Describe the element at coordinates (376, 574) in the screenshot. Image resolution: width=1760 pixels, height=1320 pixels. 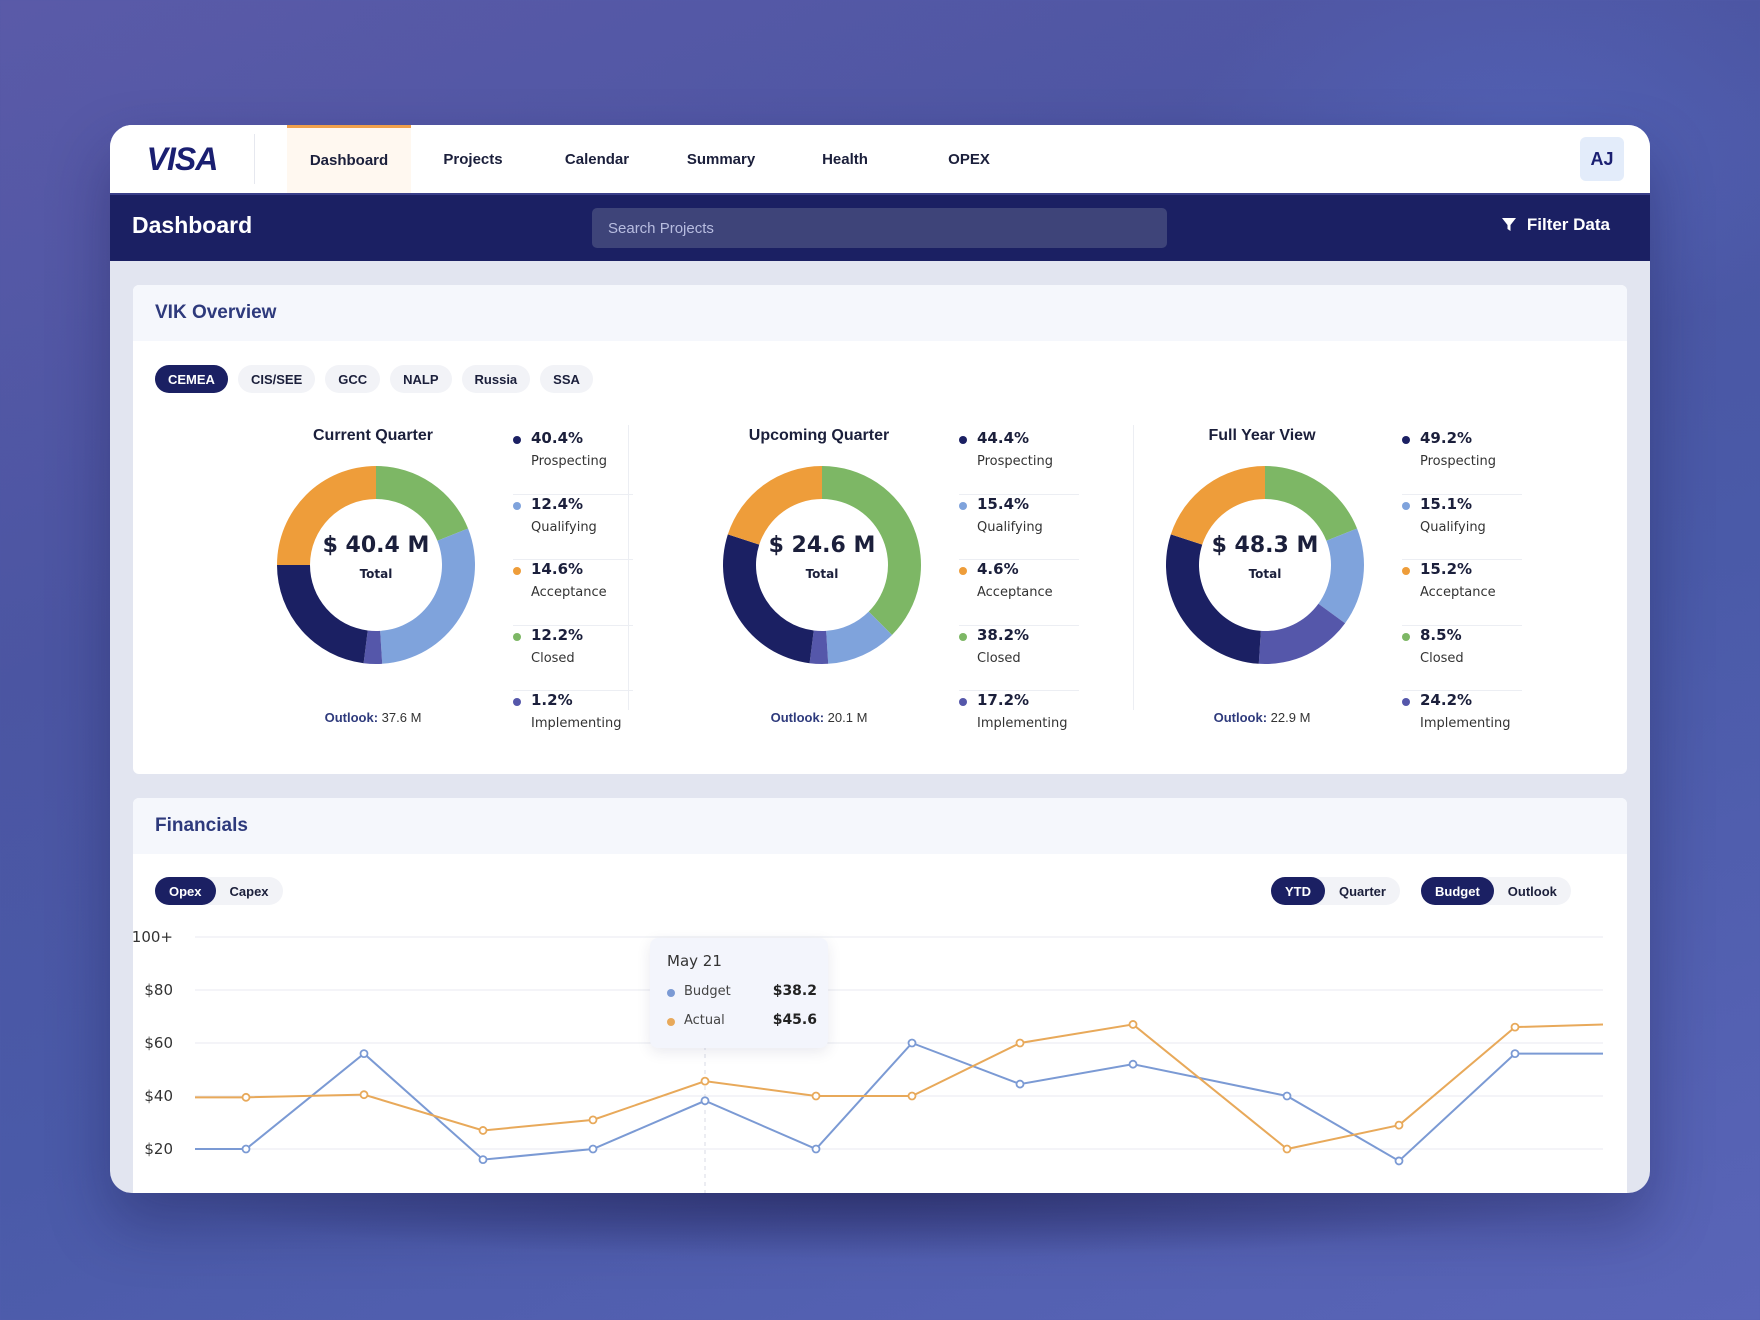
I see `donut-total-label: Total` at that location.